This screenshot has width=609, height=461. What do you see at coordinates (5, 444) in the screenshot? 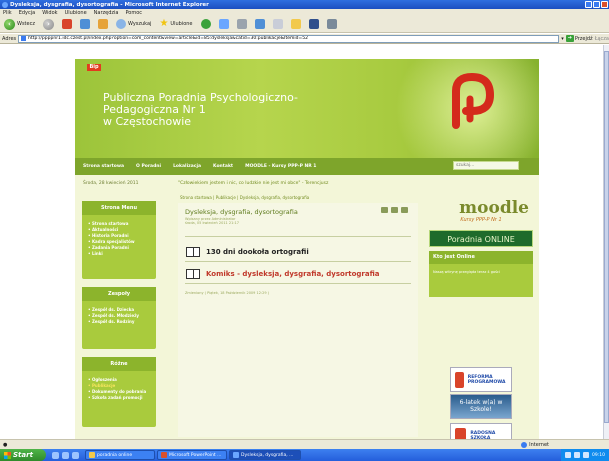
I see `done-icon: ●` at bounding box center [5, 444].